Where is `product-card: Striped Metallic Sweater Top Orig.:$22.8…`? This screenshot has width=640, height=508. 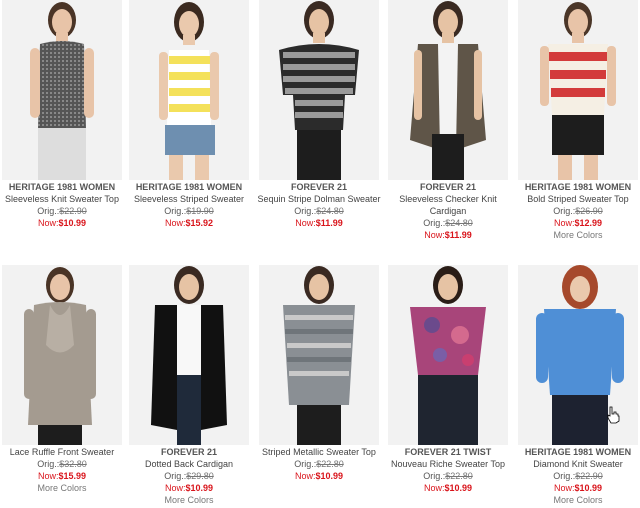
product-card: Striped Metallic Sweater Top Orig.:$22.8… is located at coordinates (319, 373).